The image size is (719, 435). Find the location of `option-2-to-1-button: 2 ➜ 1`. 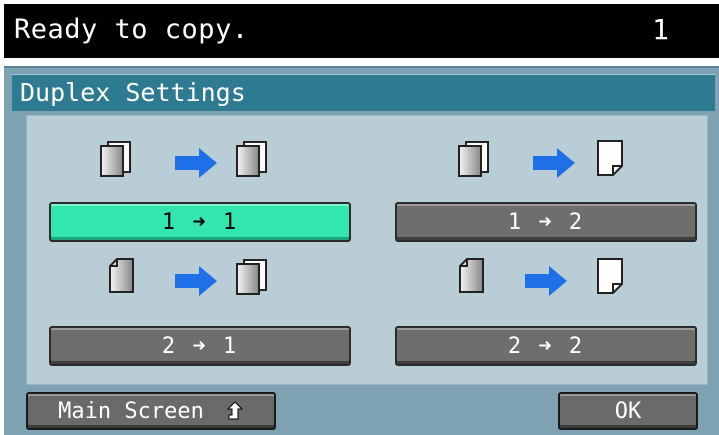

option-2-to-1-button: 2 ➜ 1 is located at coordinates (200, 346).